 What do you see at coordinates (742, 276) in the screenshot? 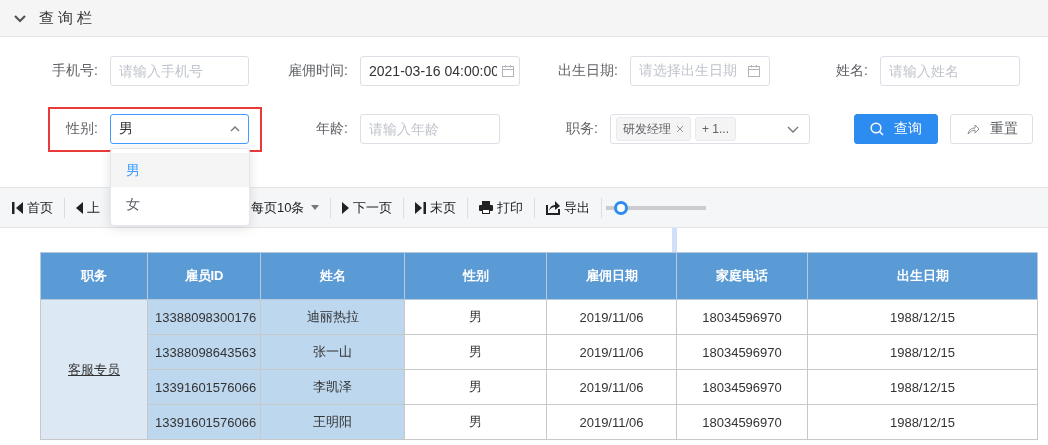
I see `column-header: 家庭电话` at bounding box center [742, 276].